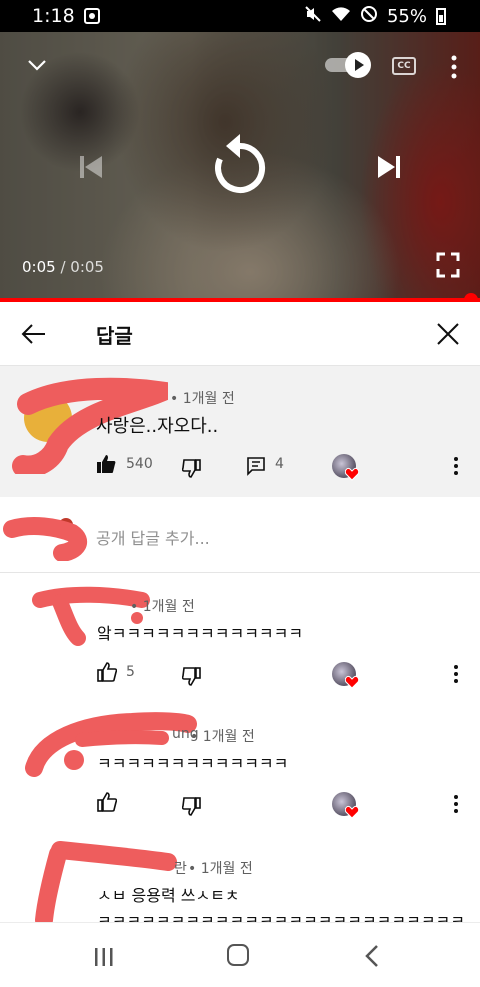 This screenshot has height=987, width=480. What do you see at coordinates (130, 672) in the screenshot?
I see `like-count: 5` at bounding box center [130, 672].